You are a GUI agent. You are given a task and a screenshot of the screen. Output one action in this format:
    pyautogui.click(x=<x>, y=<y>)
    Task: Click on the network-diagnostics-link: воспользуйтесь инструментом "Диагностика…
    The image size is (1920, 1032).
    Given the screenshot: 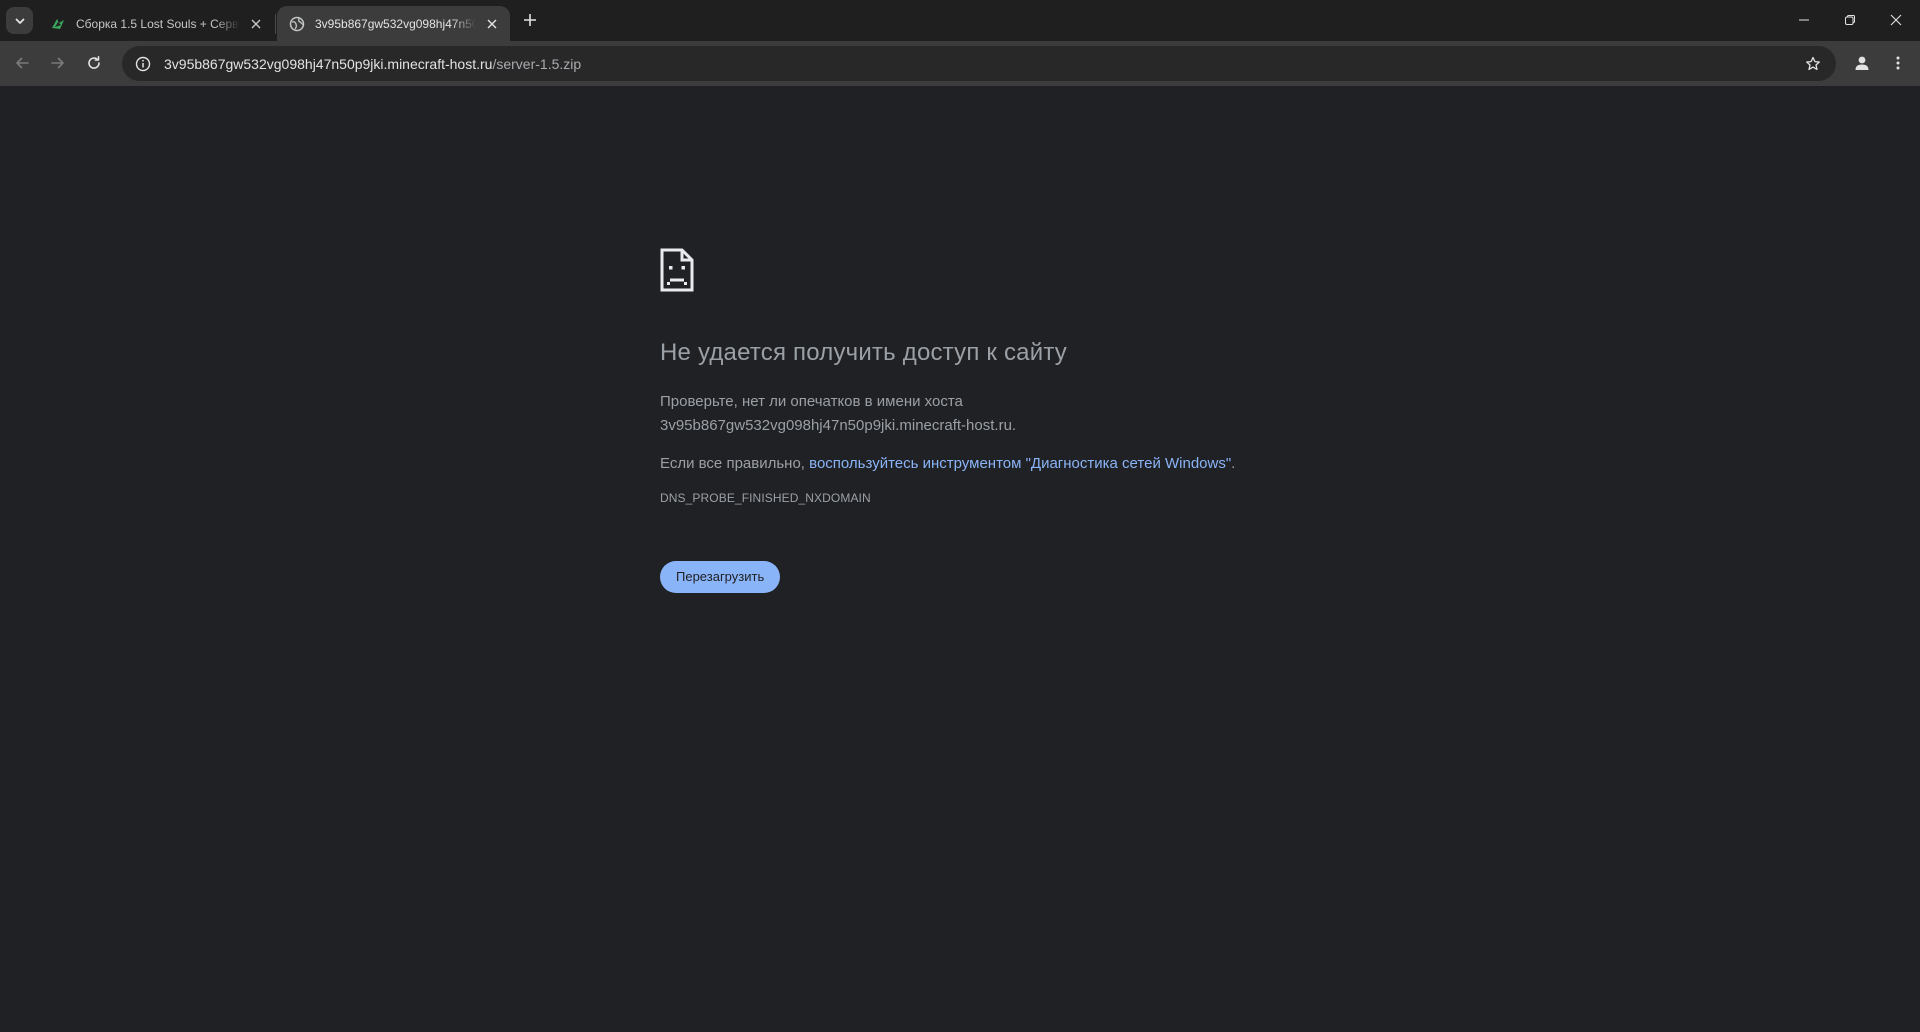 What is the action you would take?
    pyautogui.click(x=1020, y=463)
    